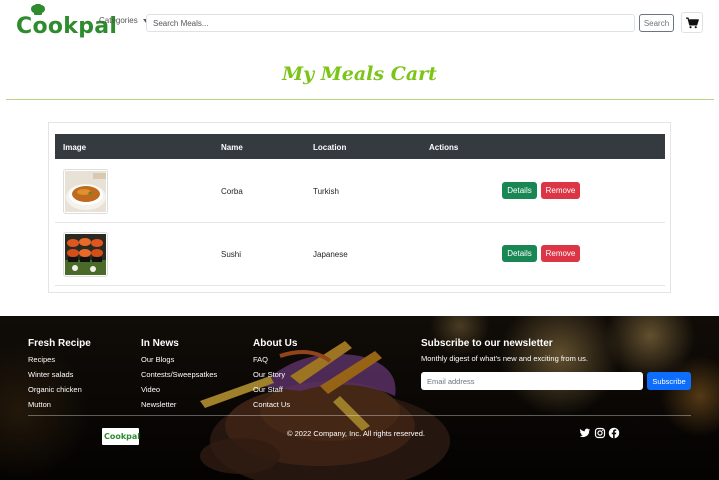 The height and width of the screenshot is (480, 719). I want to click on subscribe-button: Subscribe, so click(669, 381).